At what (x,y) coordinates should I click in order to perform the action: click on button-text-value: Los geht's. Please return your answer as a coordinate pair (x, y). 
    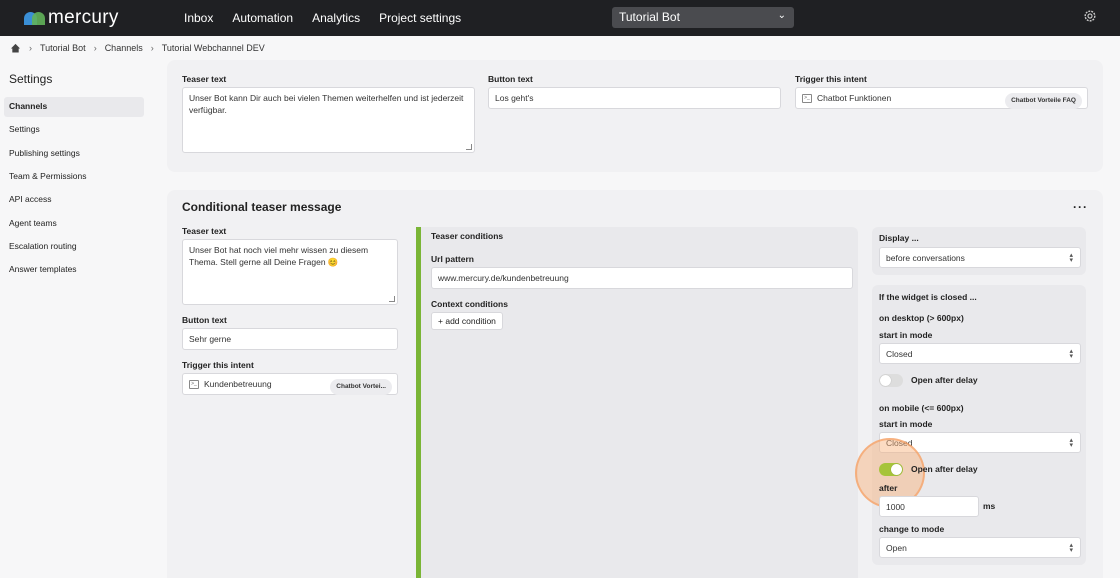
    Looking at the image, I should click on (514, 98).